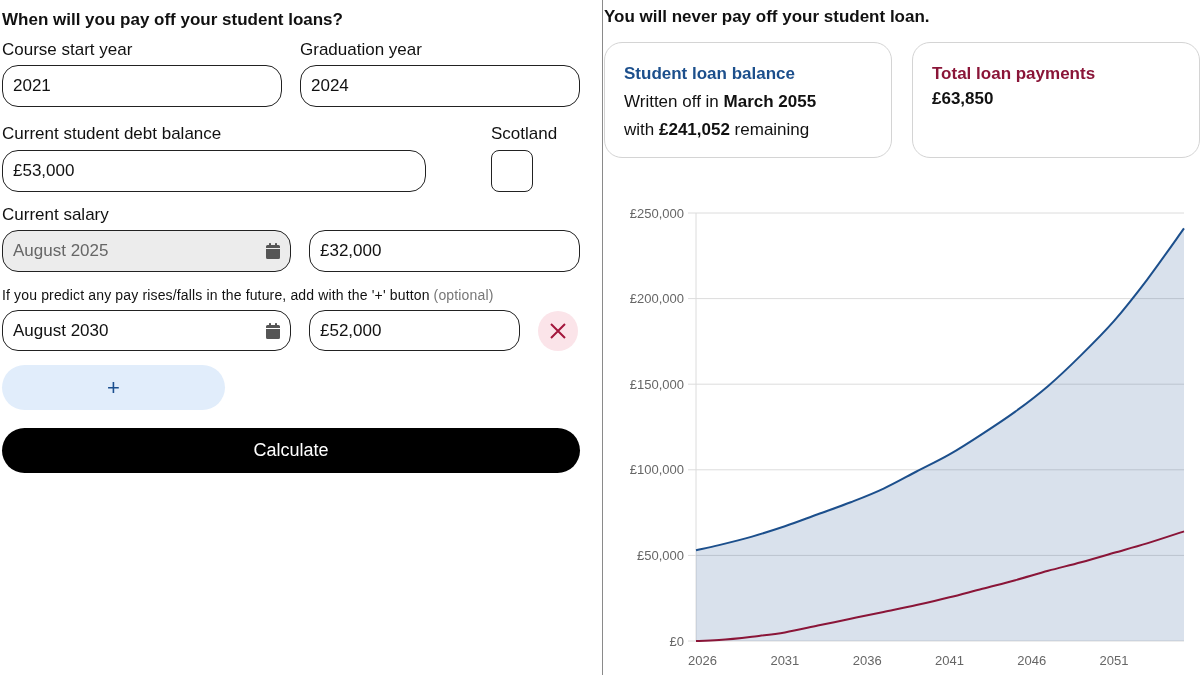 Image resolution: width=1200 pixels, height=675 pixels. What do you see at coordinates (525, 134) in the screenshot?
I see `checkbox-label: Scotland` at bounding box center [525, 134].